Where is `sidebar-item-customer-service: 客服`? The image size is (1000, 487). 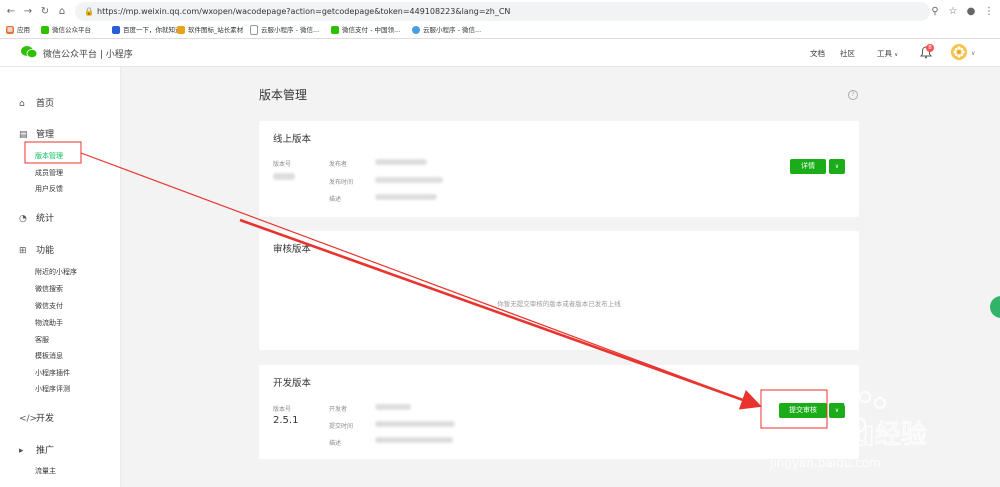
sidebar-item-customer-service: 客服 is located at coordinates (42, 340).